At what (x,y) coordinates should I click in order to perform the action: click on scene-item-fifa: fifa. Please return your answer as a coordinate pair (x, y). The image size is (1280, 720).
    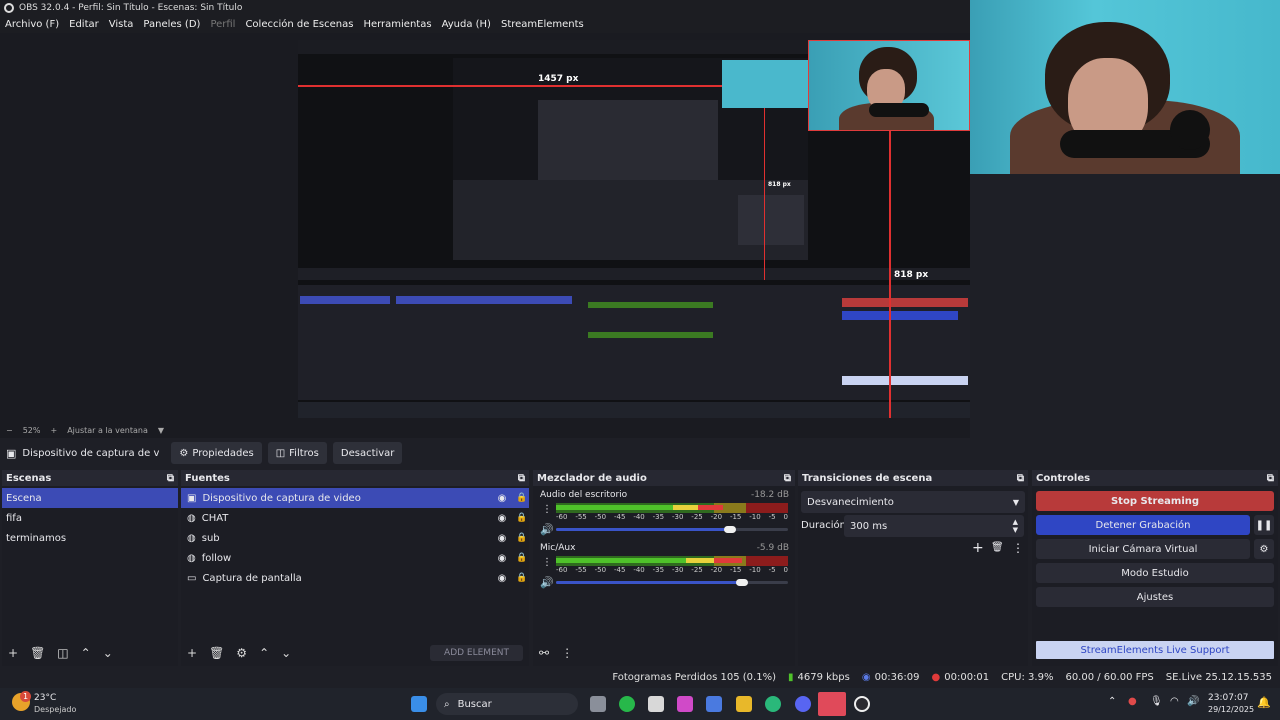
    Looking at the image, I should click on (90, 518).